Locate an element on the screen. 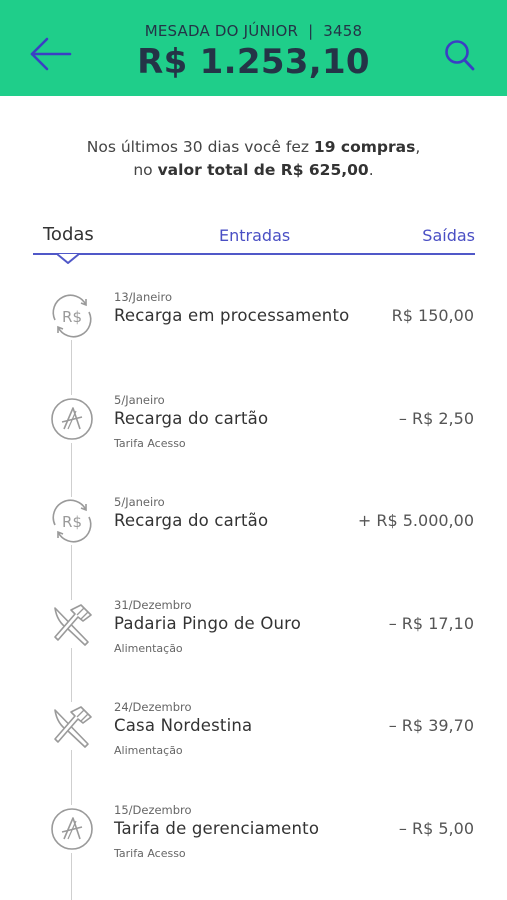 Image resolution: width=507 pixels, height=900 pixels. tab-all: Todas is located at coordinates (68, 234).